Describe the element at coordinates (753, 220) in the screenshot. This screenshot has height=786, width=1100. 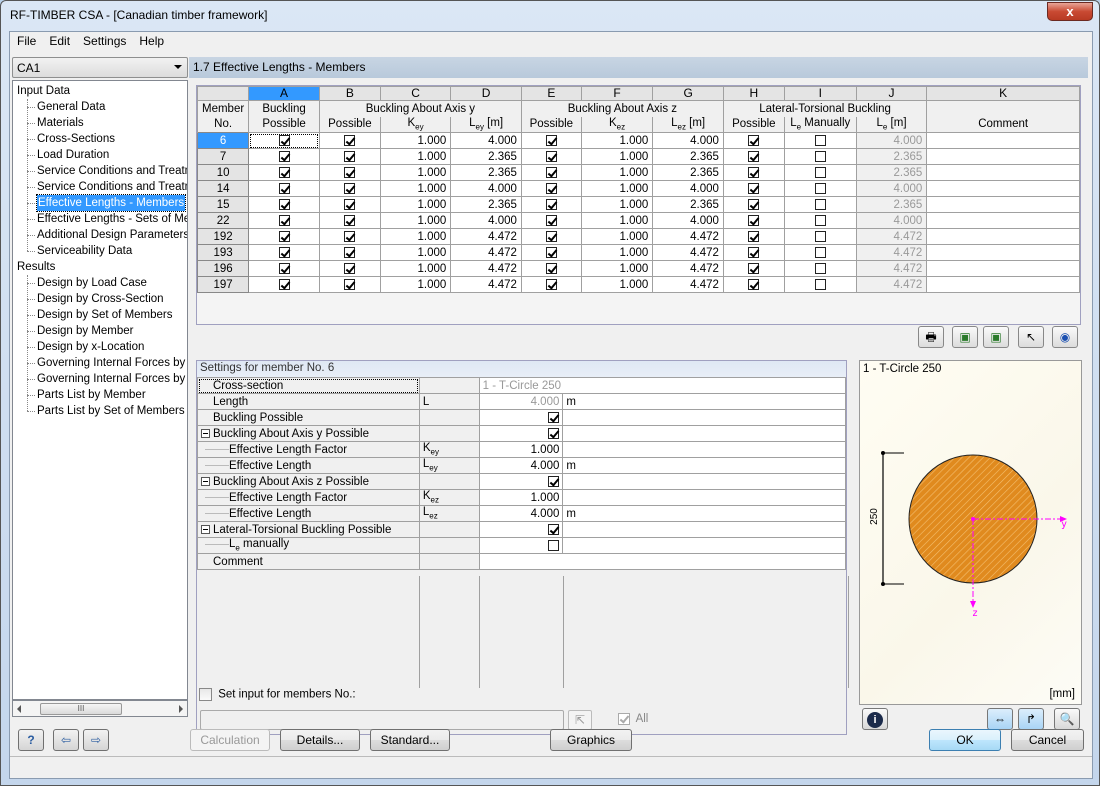
I see `ltb-possible-cell` at that location.